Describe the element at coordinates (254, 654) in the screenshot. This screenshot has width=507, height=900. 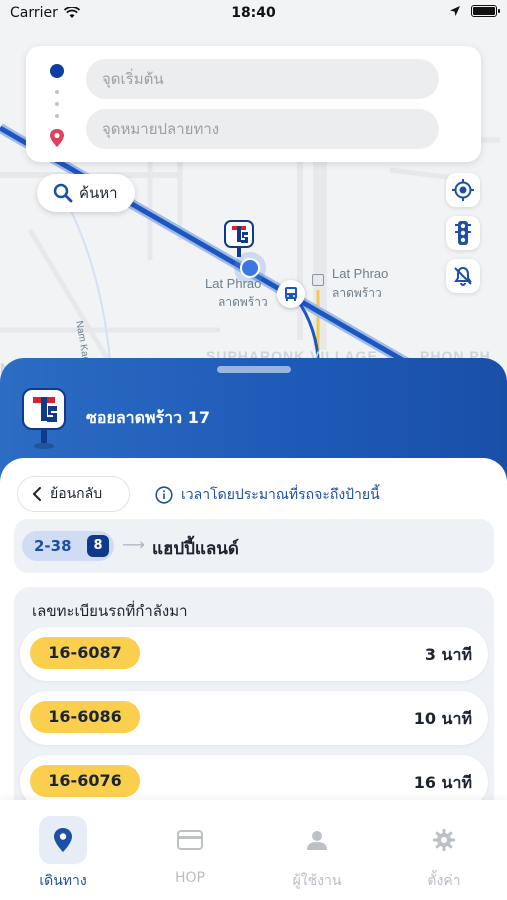
I see `bus-row: 16-6087 3 นาที` at that location.